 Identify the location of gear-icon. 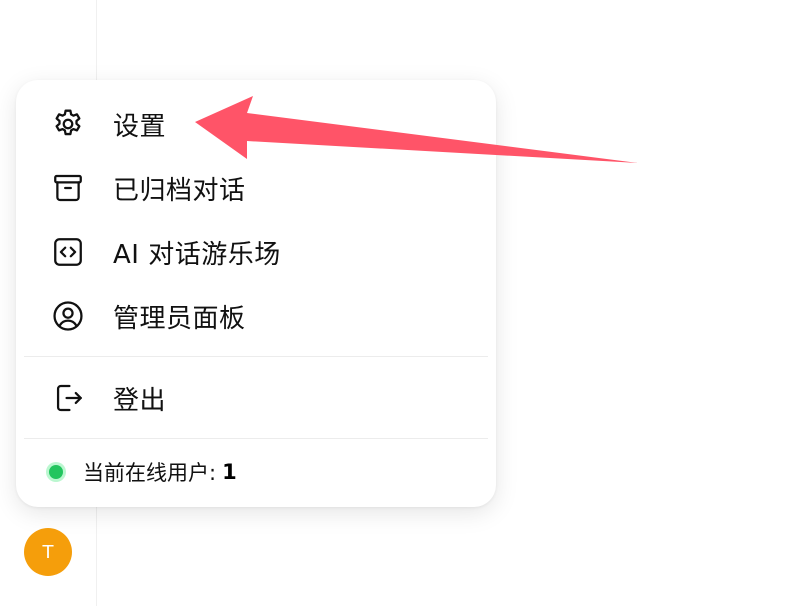
(68, 124).